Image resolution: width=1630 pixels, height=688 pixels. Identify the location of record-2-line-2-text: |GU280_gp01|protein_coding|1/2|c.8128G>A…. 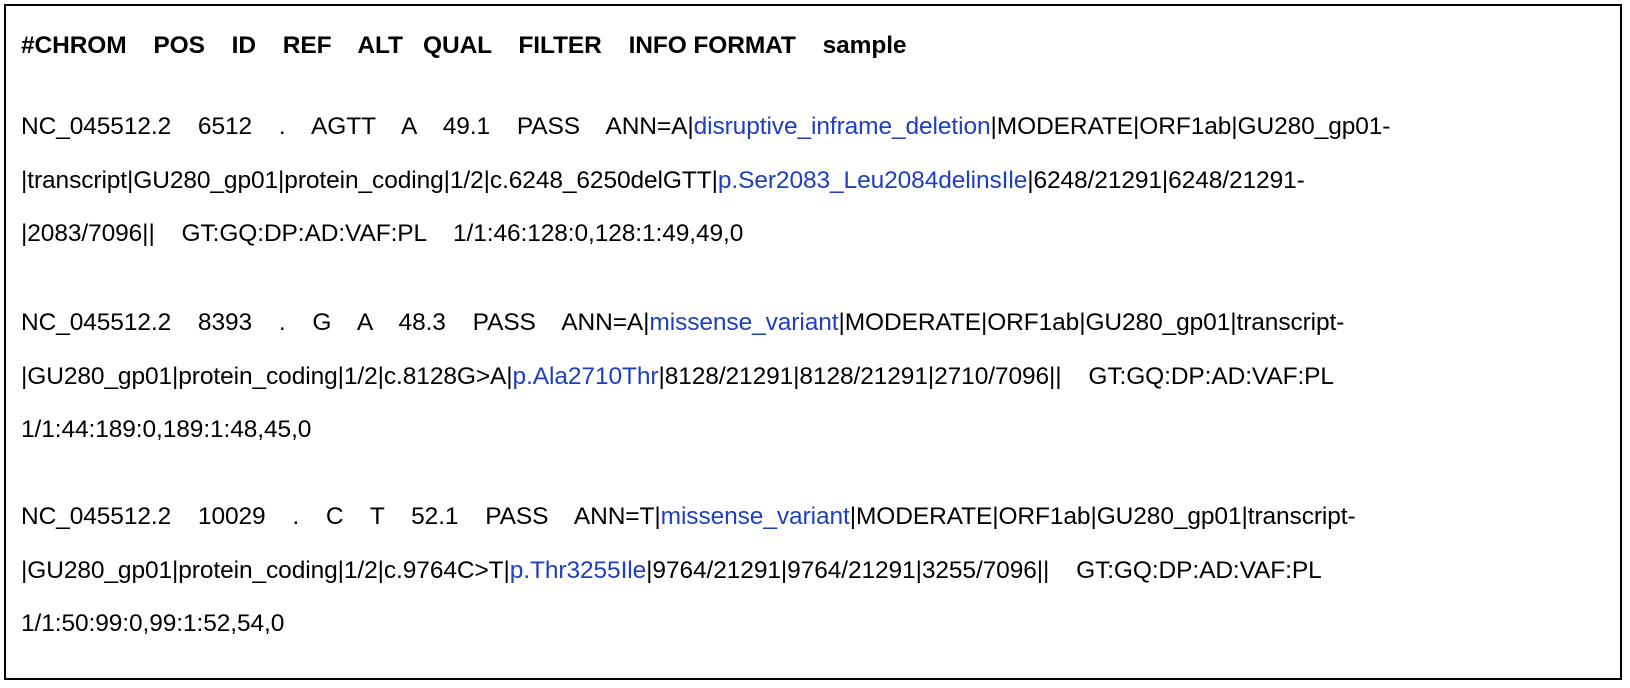
(267, 376).